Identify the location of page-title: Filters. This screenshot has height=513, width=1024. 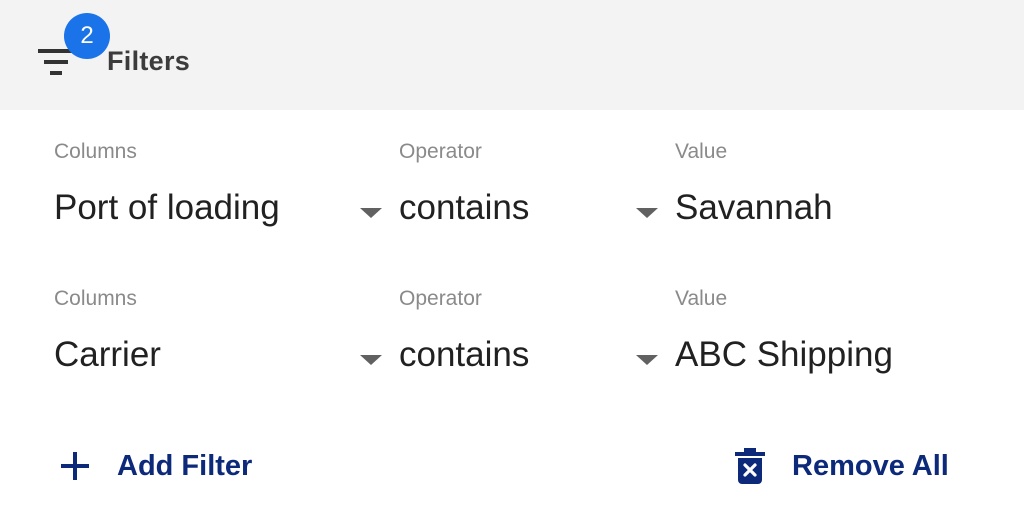
(149, 61).